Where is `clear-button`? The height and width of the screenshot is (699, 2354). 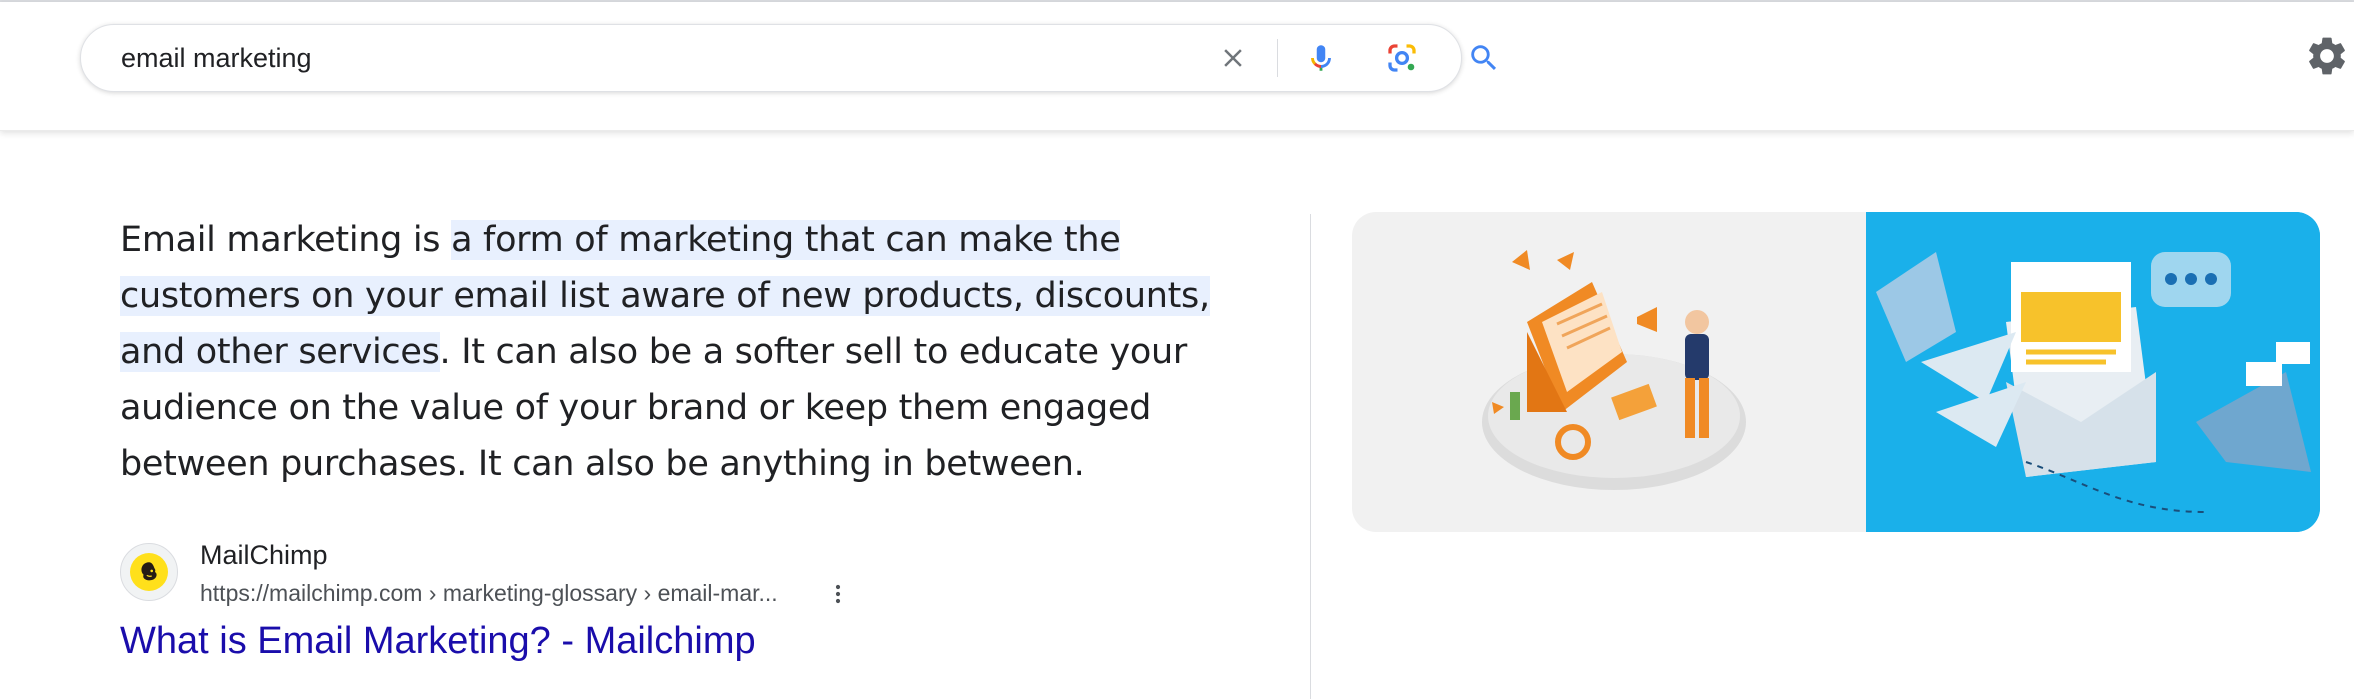
clear-button is located at coordinates (1233, 58).